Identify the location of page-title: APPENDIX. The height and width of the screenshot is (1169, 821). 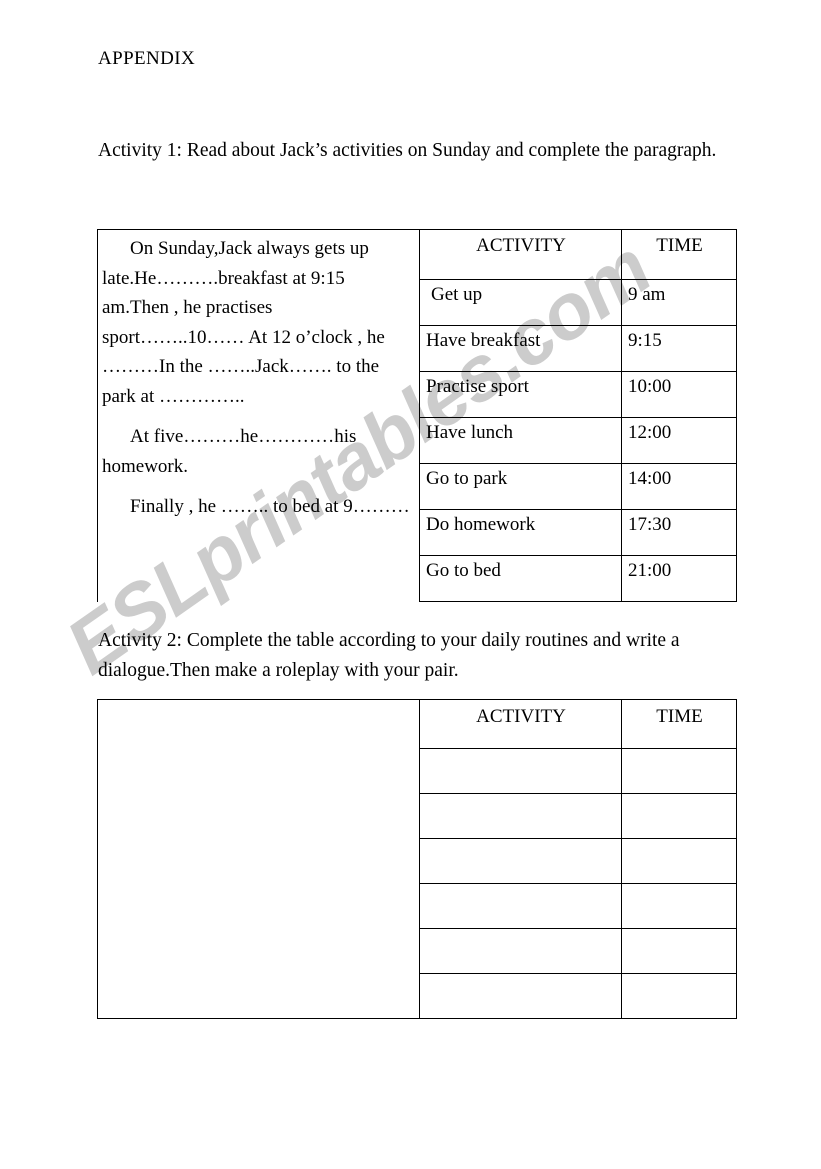
(147, 58).